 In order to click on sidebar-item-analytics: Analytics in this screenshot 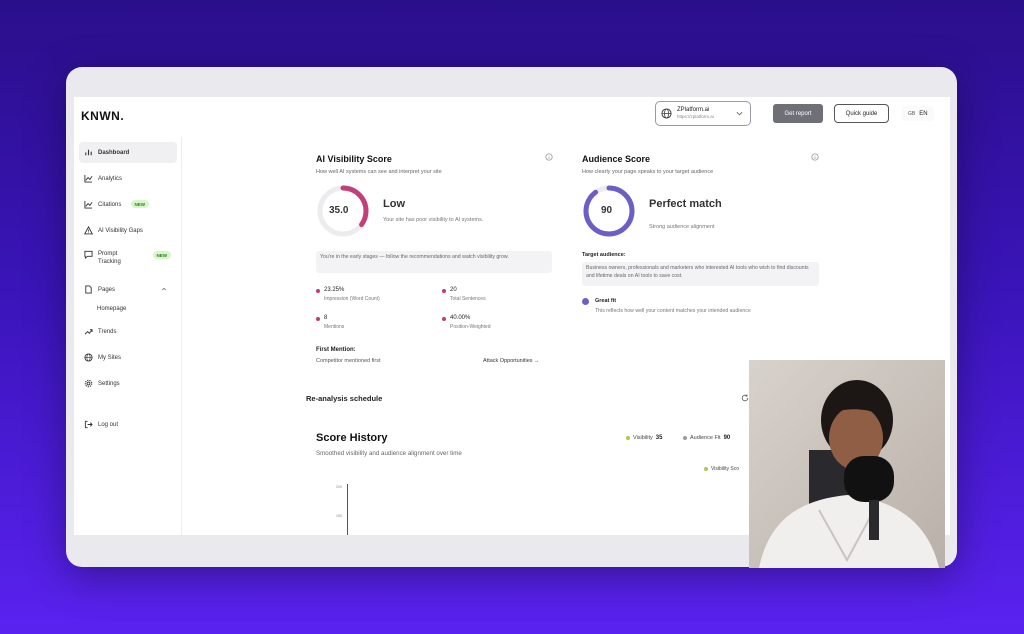, I will do `click(128, 178)`.